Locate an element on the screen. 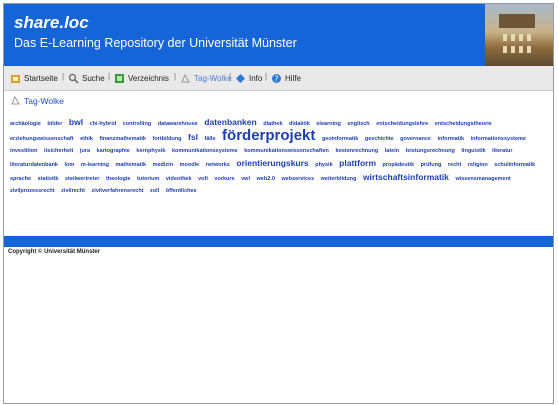  tag-link: sprache is located at coordinates (20, 179).